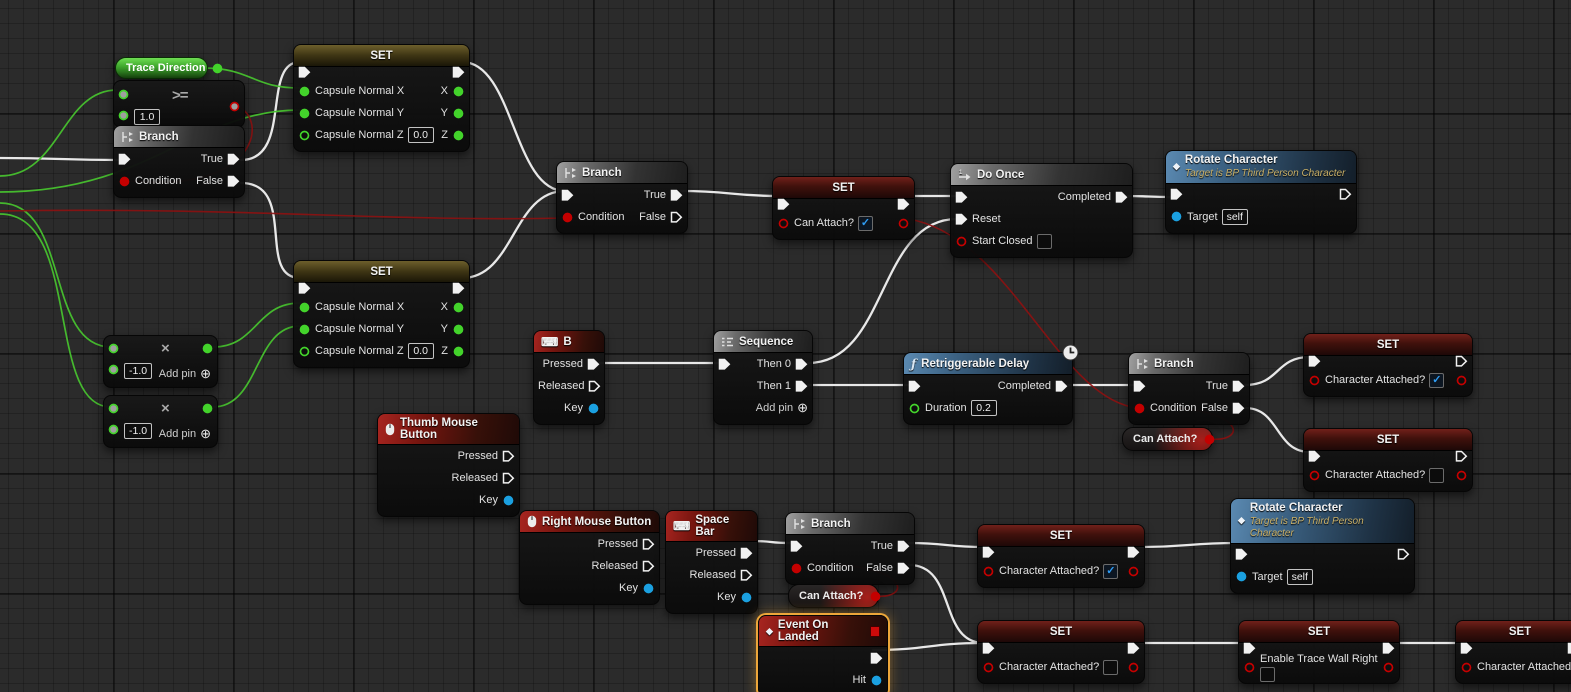 This screenshot has height=692, width=1571. I want to click on node-event-on-landed: ◆ Event On Landed Hit, so click(823, 653).